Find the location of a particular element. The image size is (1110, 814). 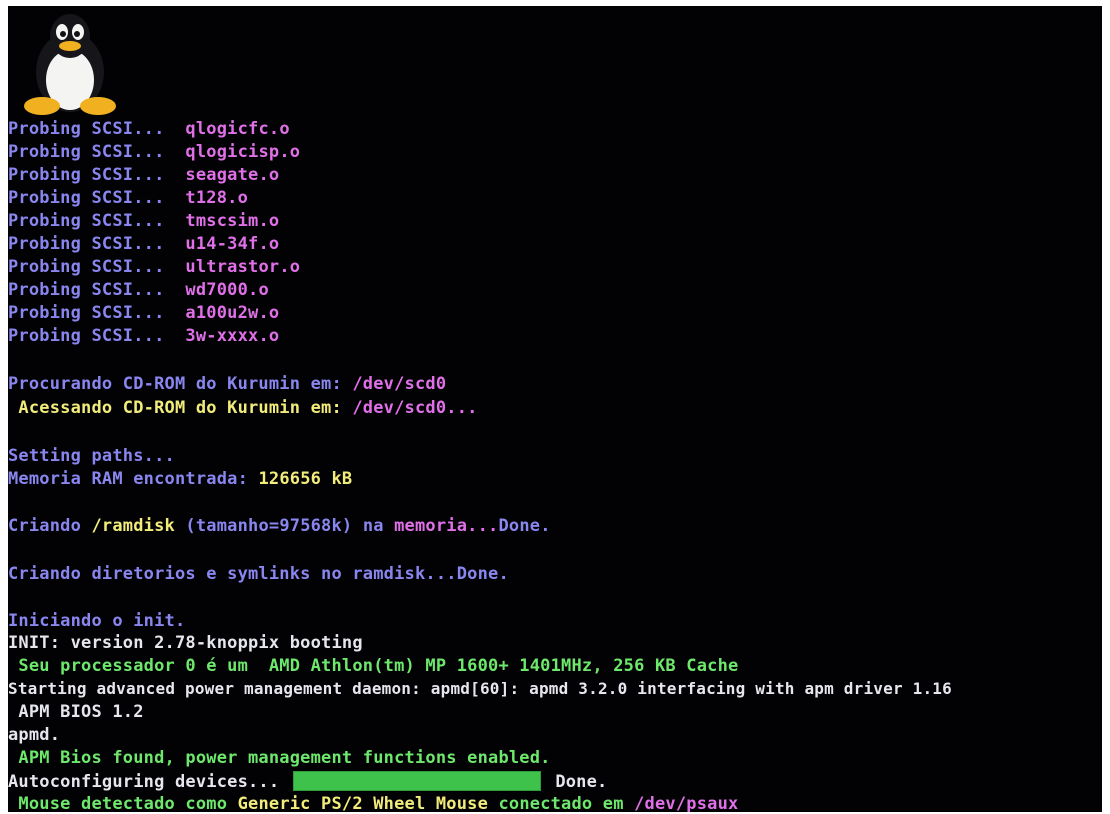

scsi-probe-line: Probing SCSI... qlogicisp.o is located at coordinates (154, 152).